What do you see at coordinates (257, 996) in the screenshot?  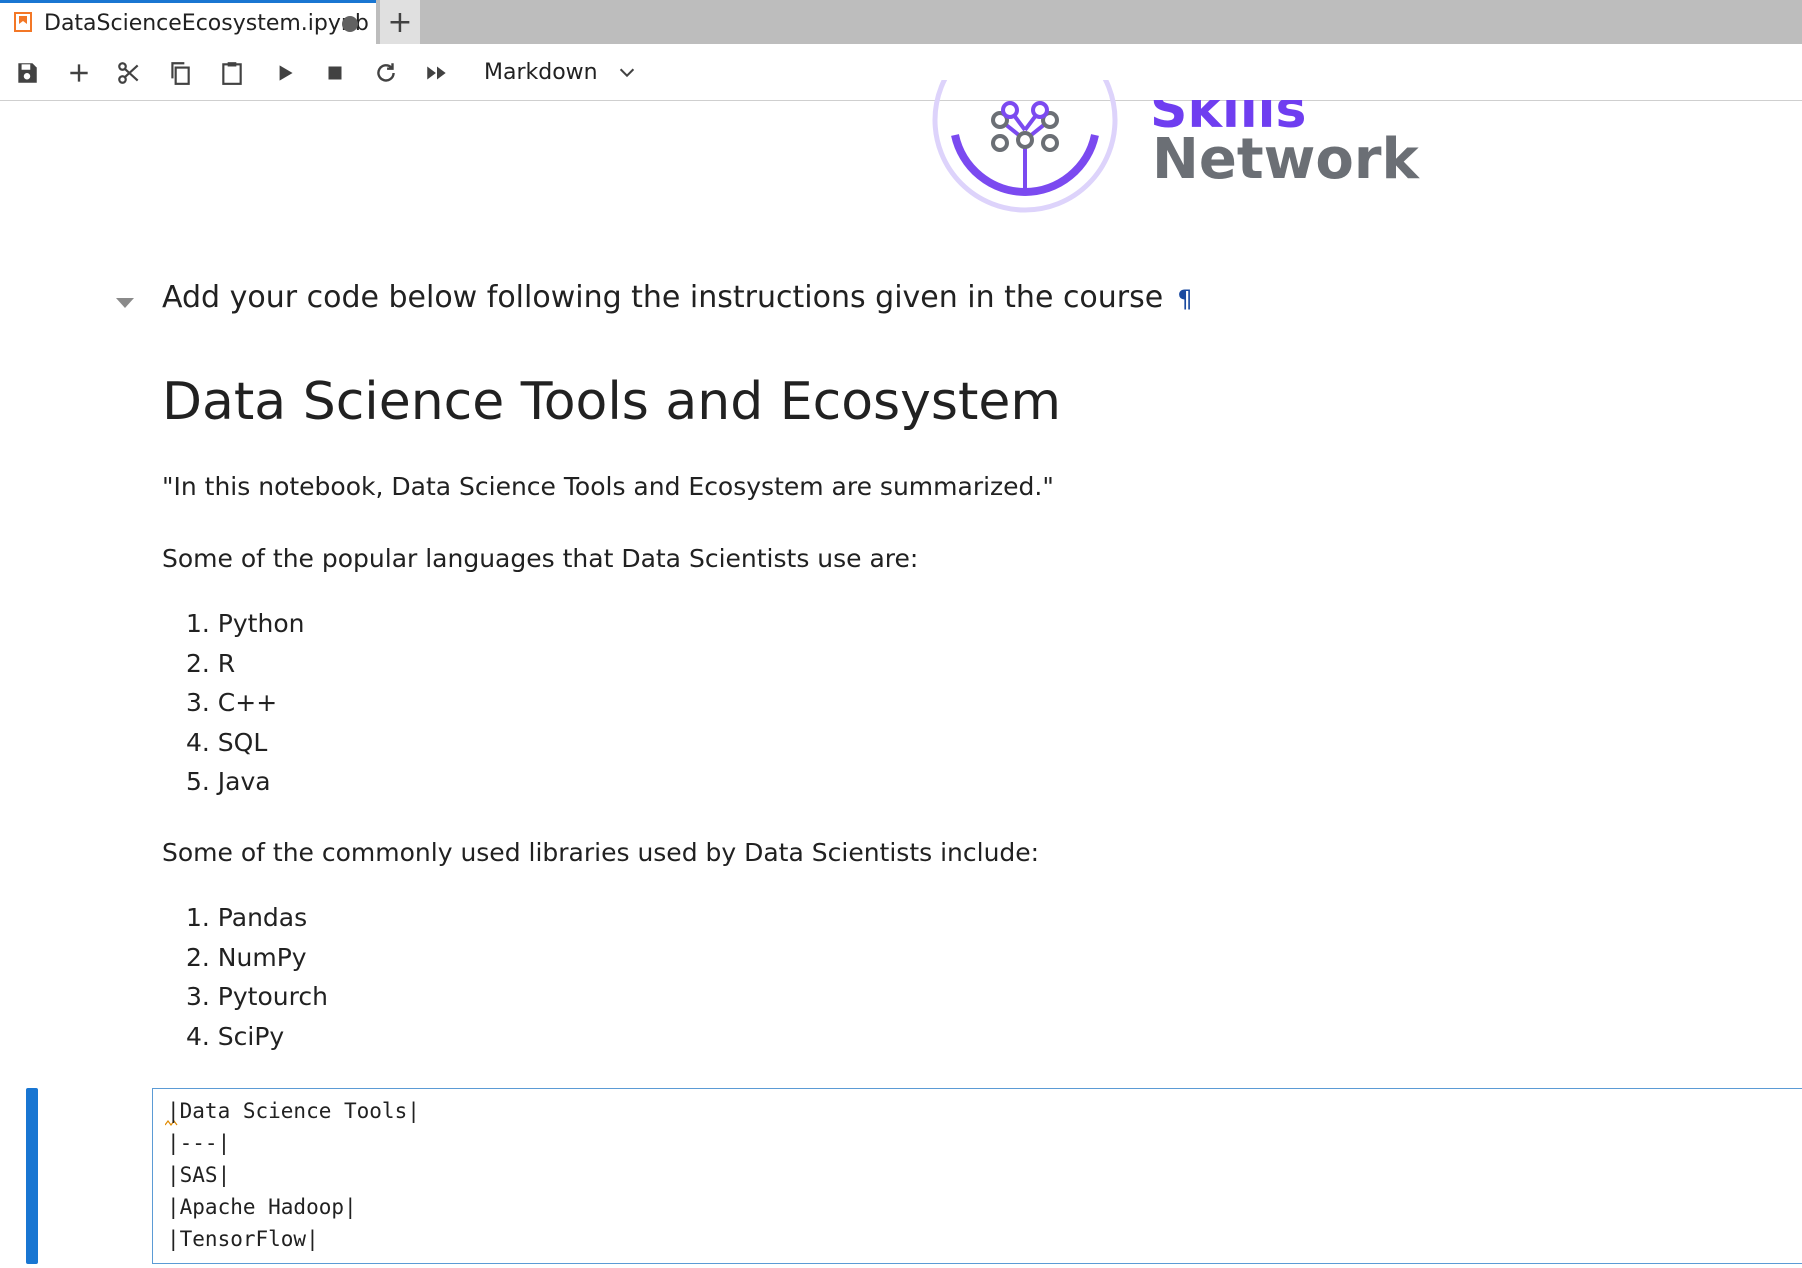 I see `list-item: 3. Pytourch` at bounding box center [257, 996].